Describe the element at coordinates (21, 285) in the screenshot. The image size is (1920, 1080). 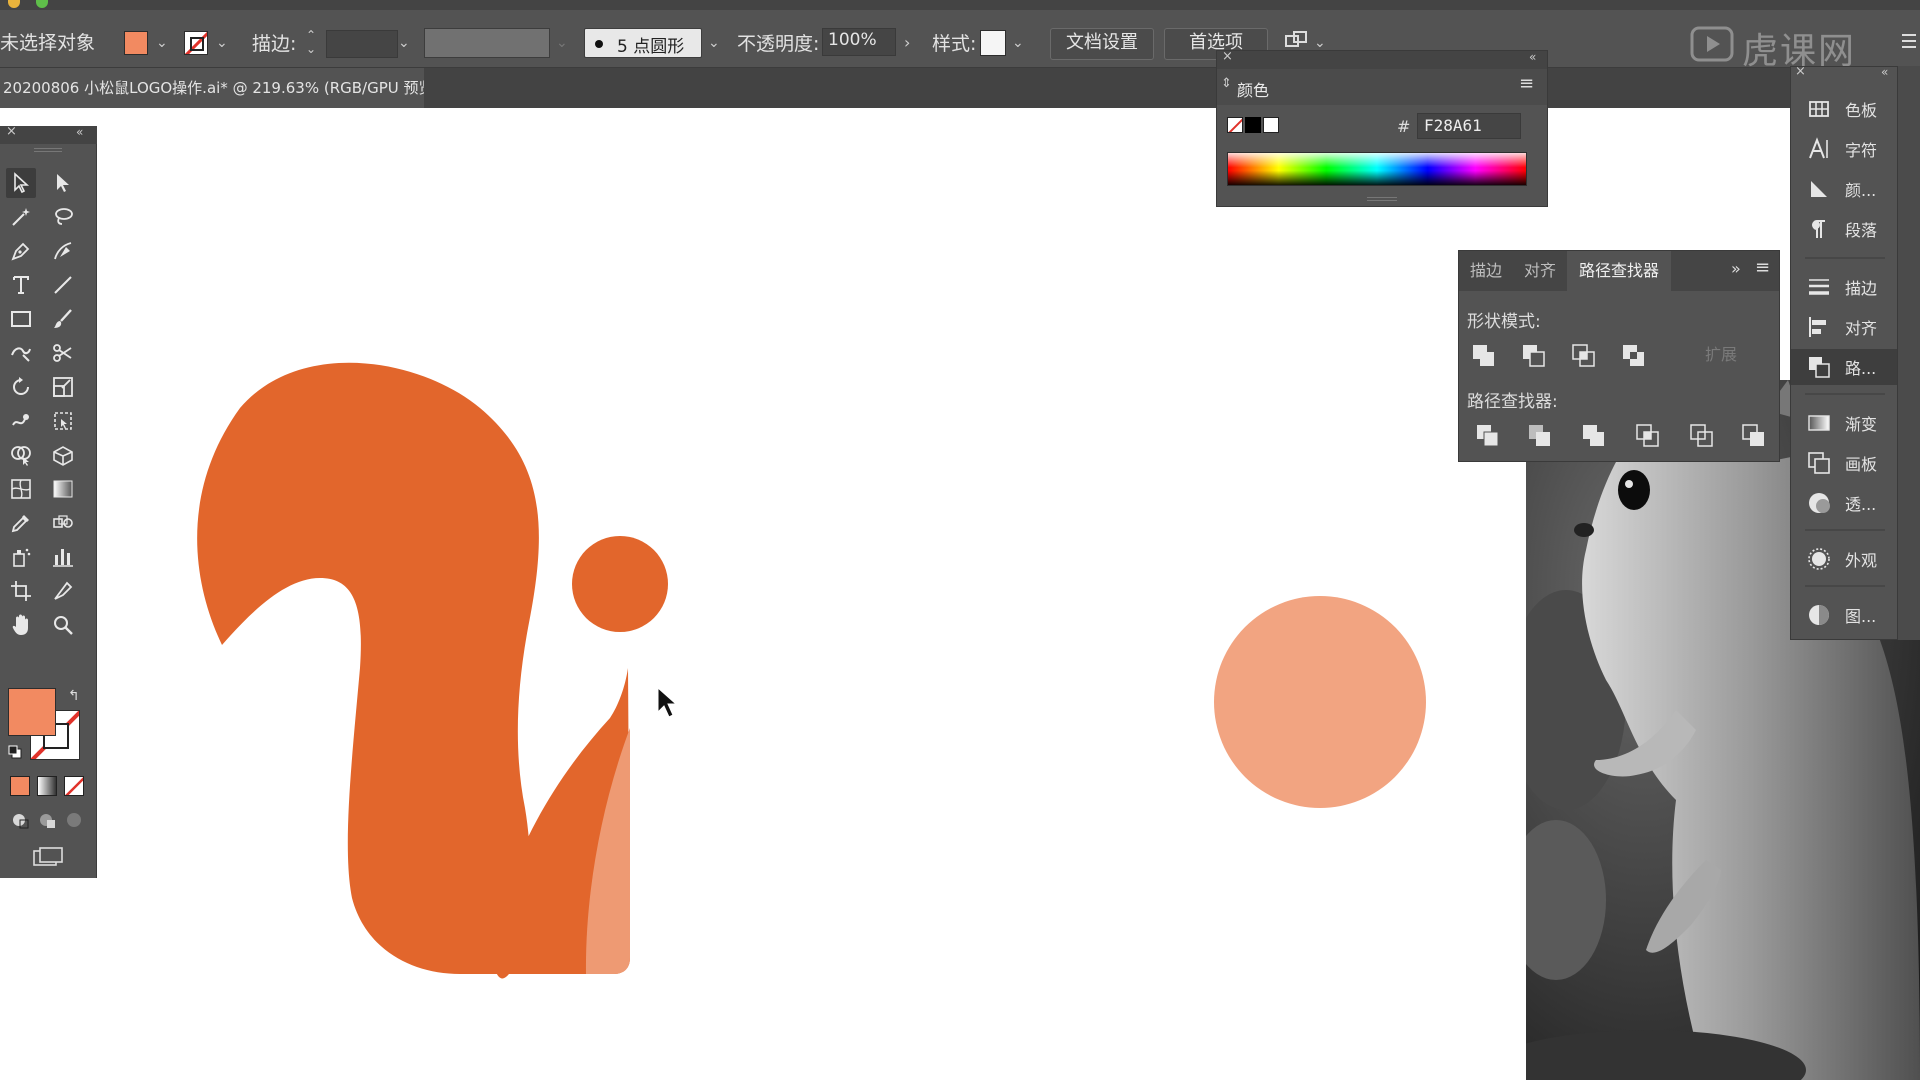
I see `type-tool-icon` at that location.